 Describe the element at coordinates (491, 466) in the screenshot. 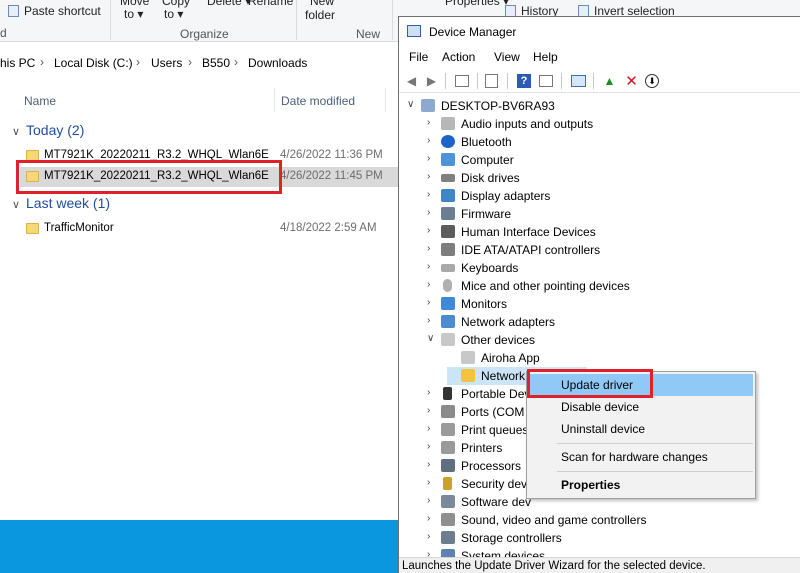

I see `tree-item-label: Processors` at that location.